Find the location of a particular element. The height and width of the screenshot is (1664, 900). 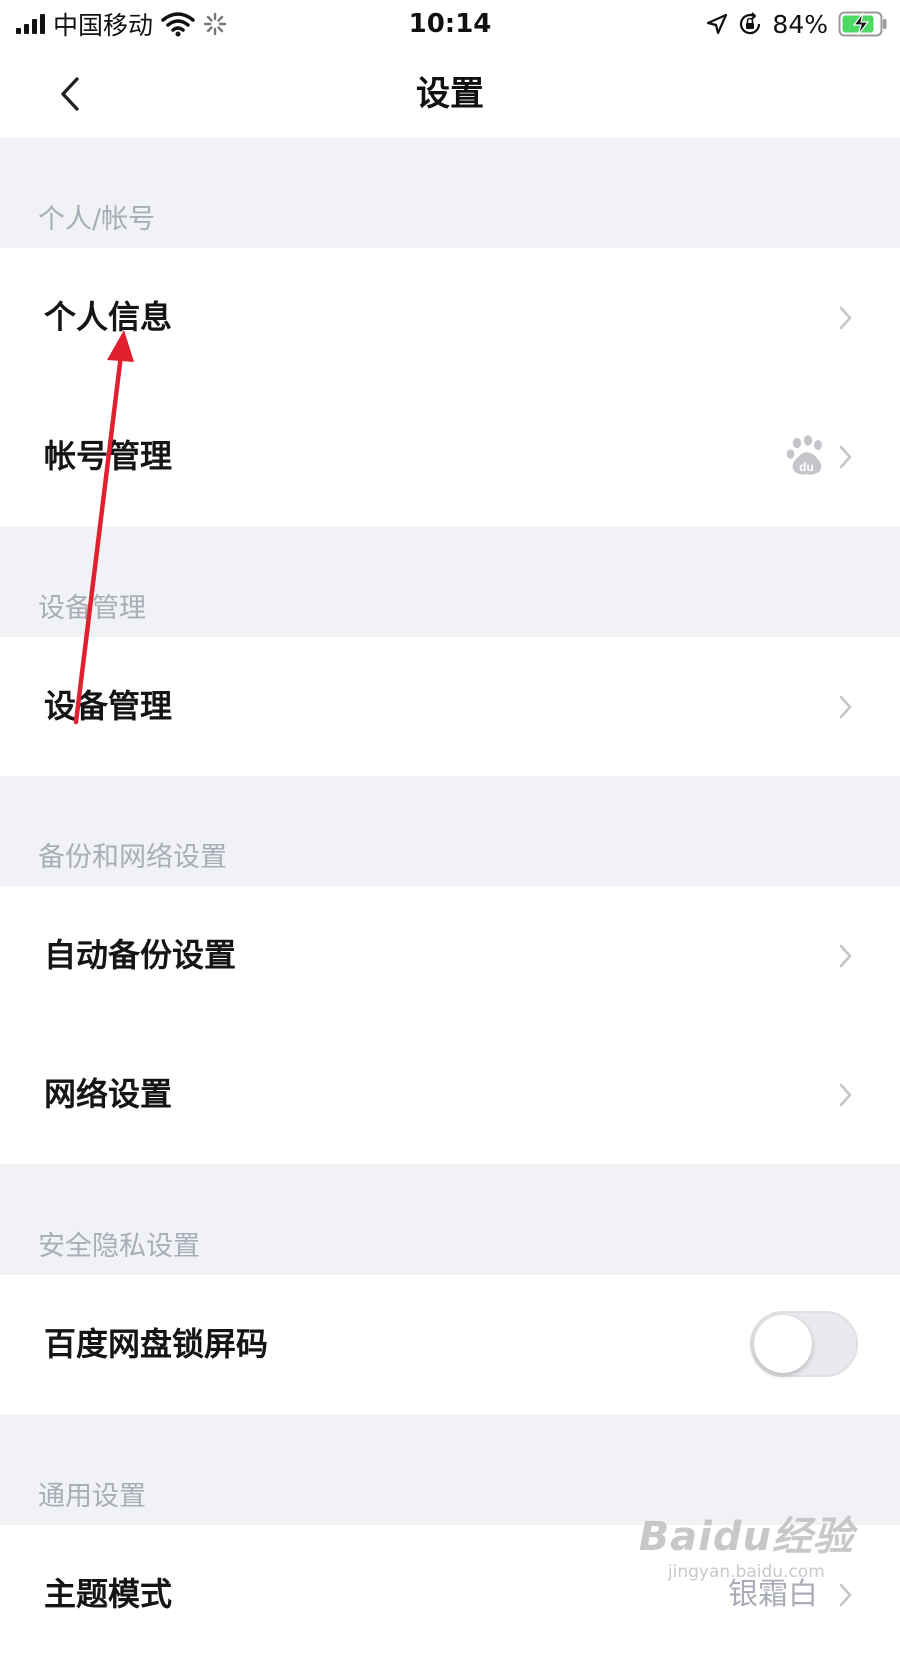

row-label: 主题模式 is located at coordinates (108, 1594).